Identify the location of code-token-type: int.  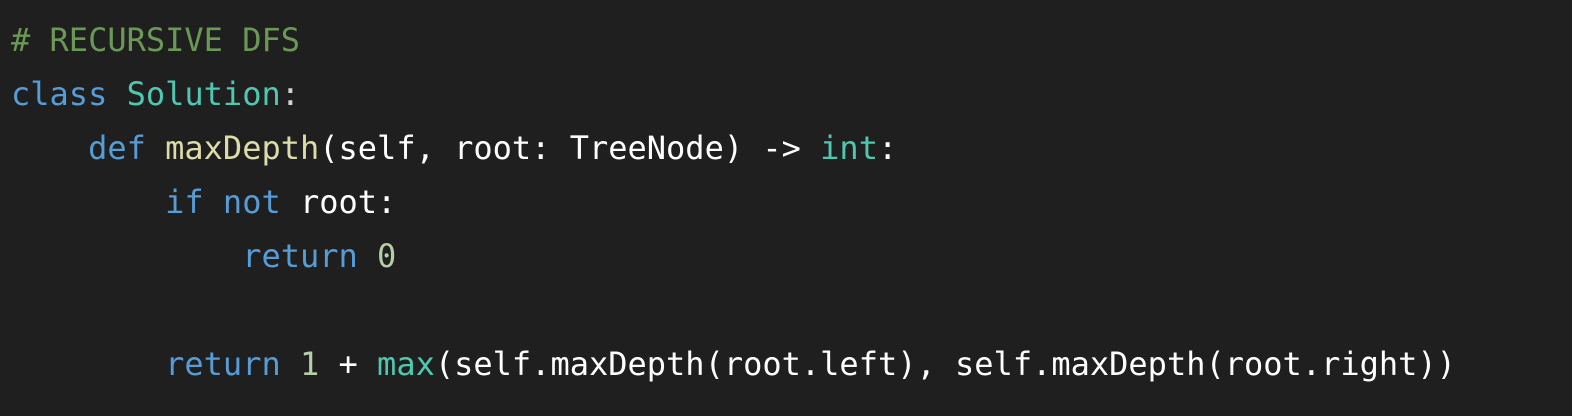
(849, 148).